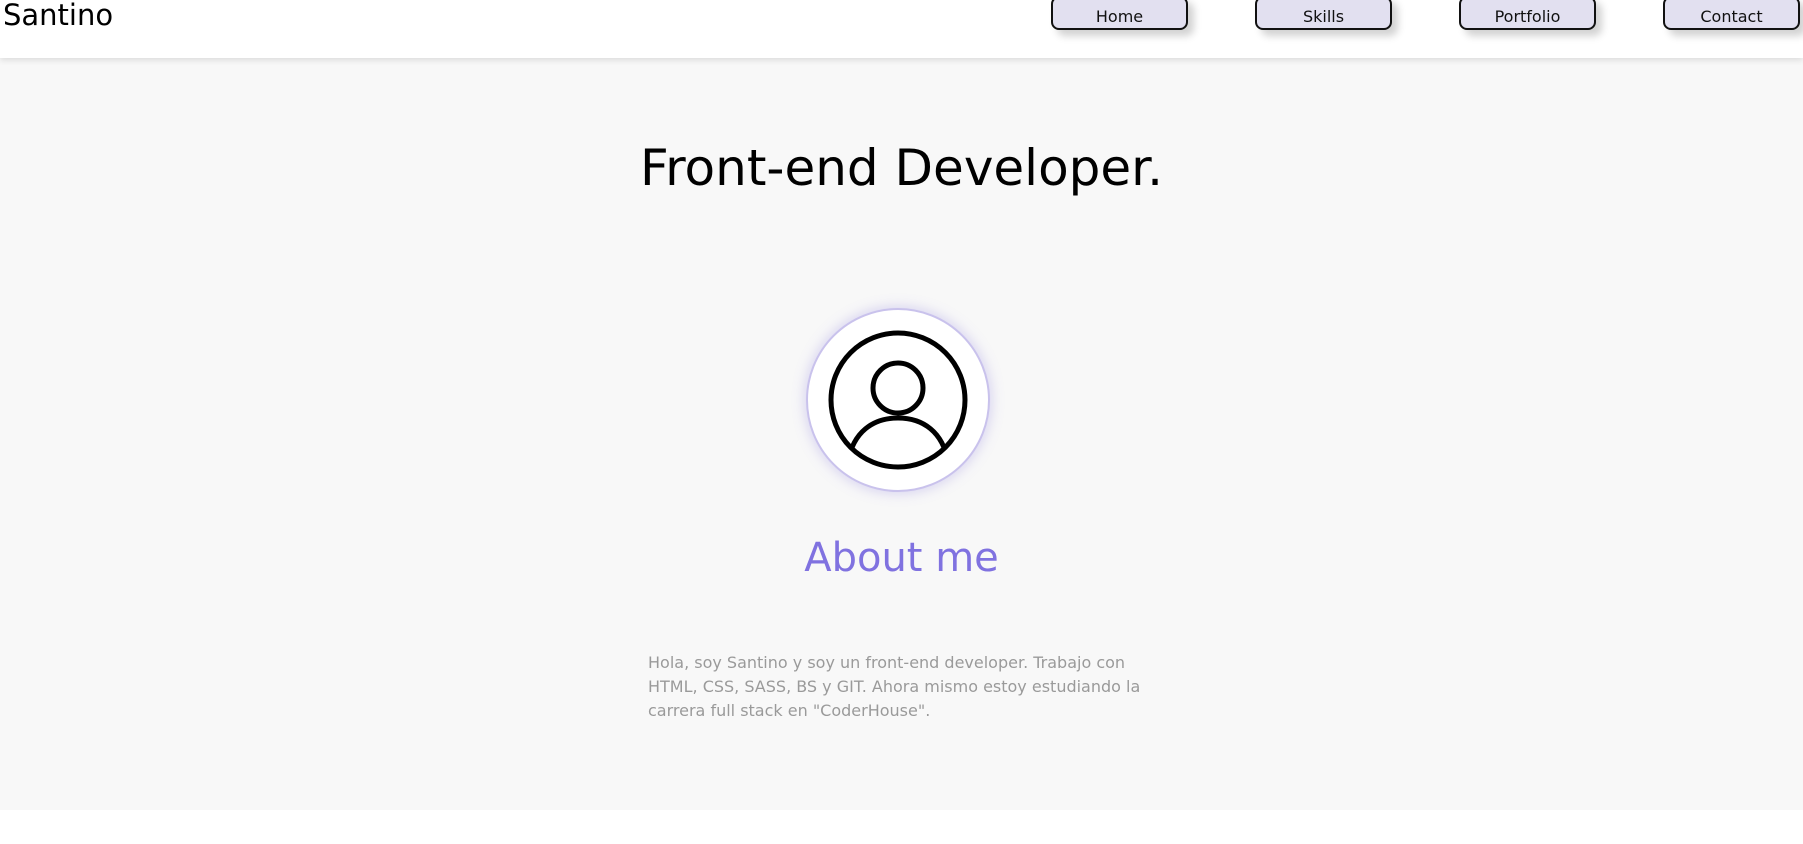 This screenshot has width=1803, height=844. I want to click on hero-title: Front-end Developer., so click(901, 168).